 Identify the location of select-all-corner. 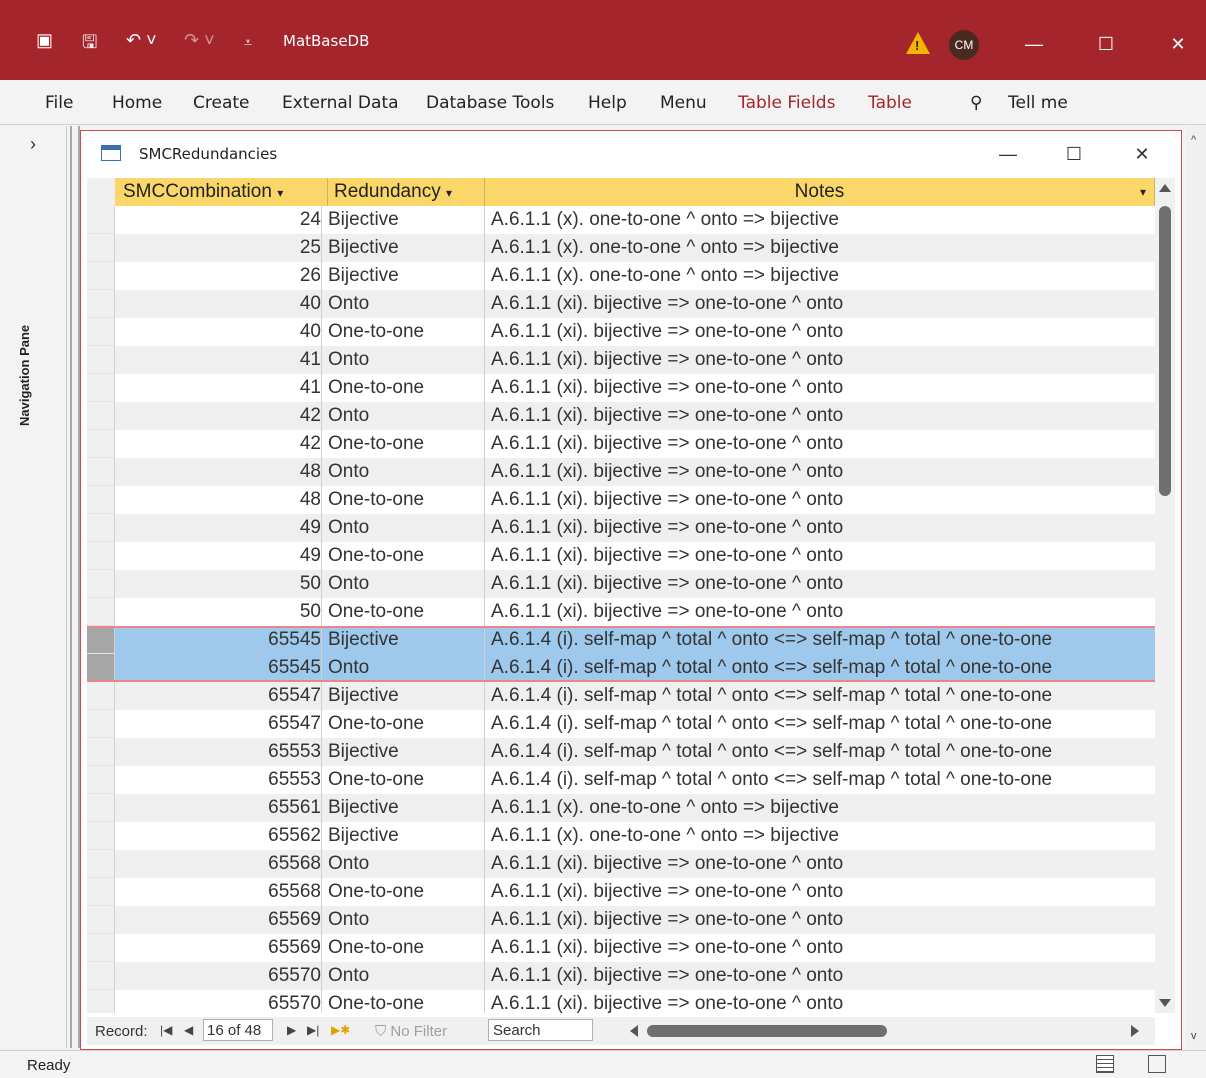
(101, 192).